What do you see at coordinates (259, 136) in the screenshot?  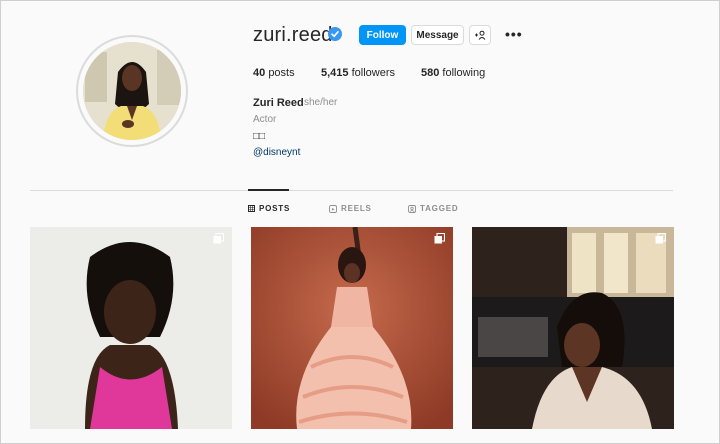 I see `bio-text: □□` at bounding box center [259, 136].